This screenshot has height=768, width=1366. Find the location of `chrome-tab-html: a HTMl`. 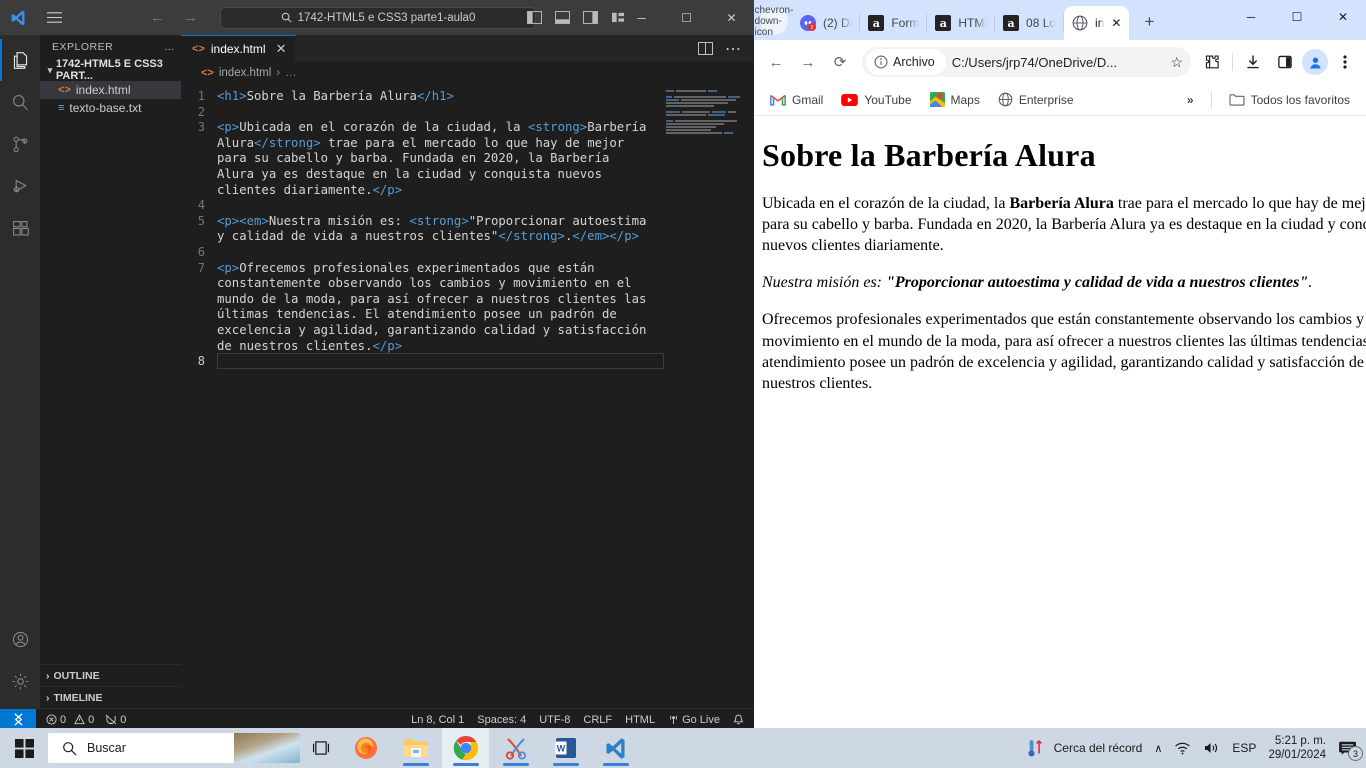

chrome-tab-html: a HTMl is located at coordinates (961, 23).